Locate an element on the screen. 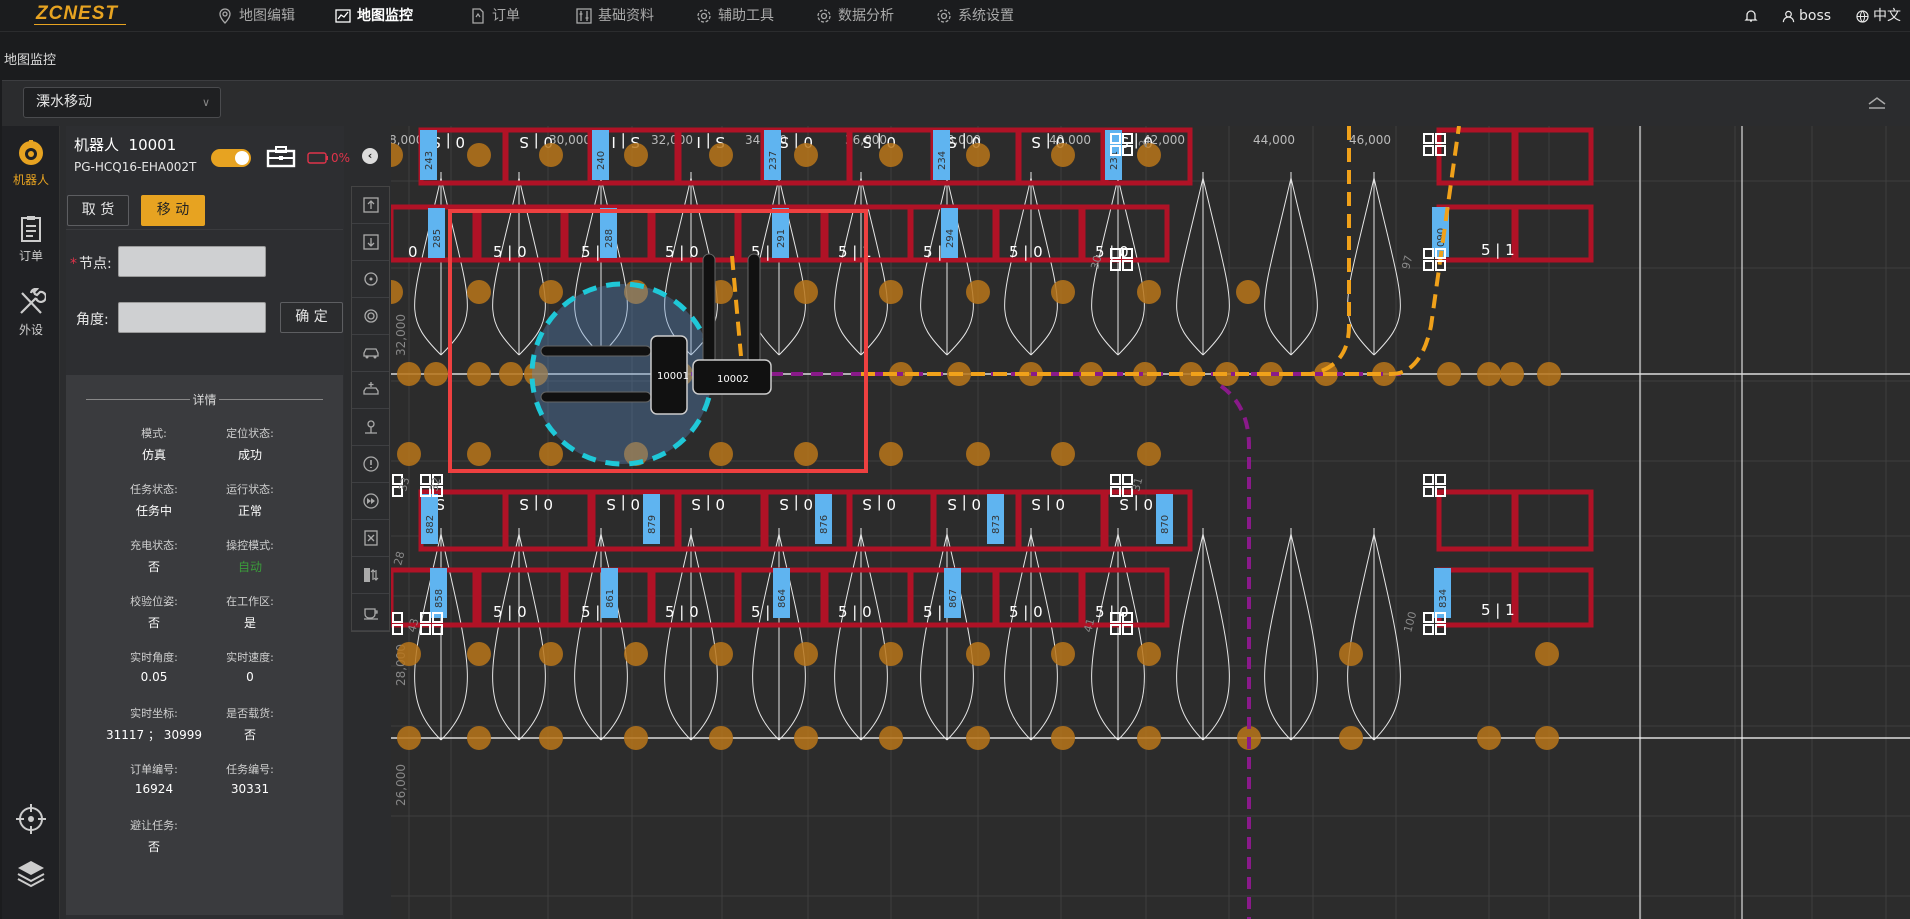 The image size is (1910, 919). focus-tool-button is located at coordinates (370, 316).